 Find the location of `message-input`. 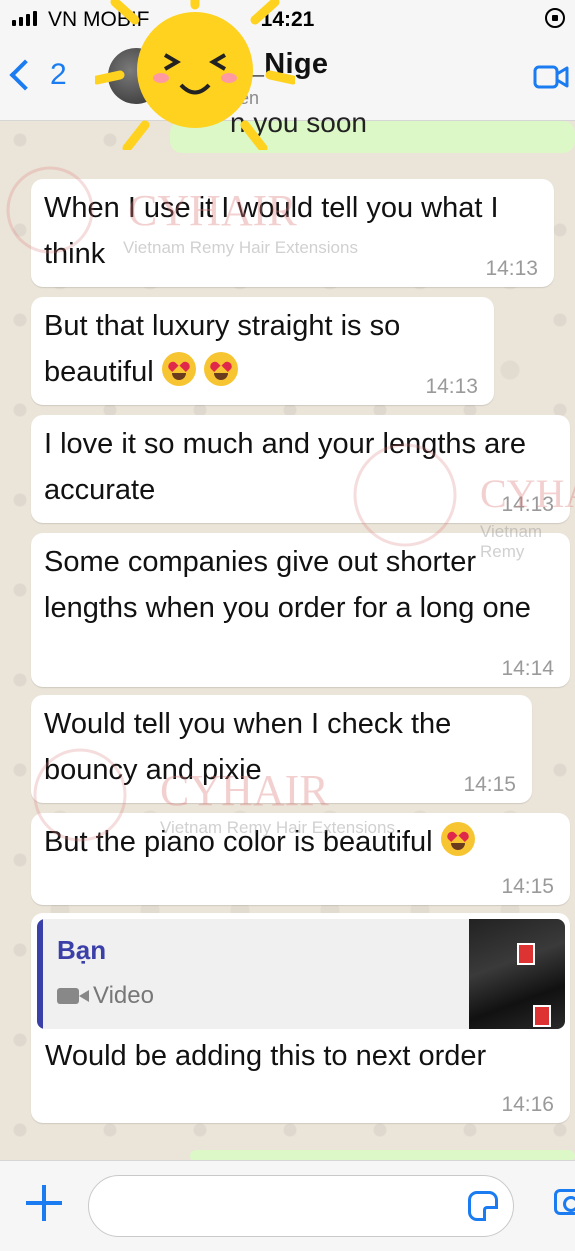

message-input is located at coordinates (301, 1206).